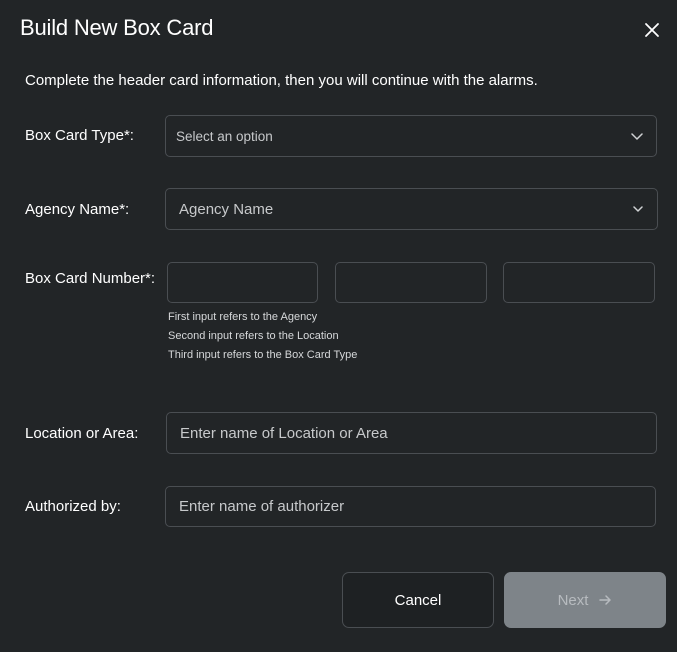 The width and height of the screenshot is (677, 652). What do you see at coordinates (411, 282) in the screenshot?
I see `box-card-number-location-input` at bounding box center [411, 282].